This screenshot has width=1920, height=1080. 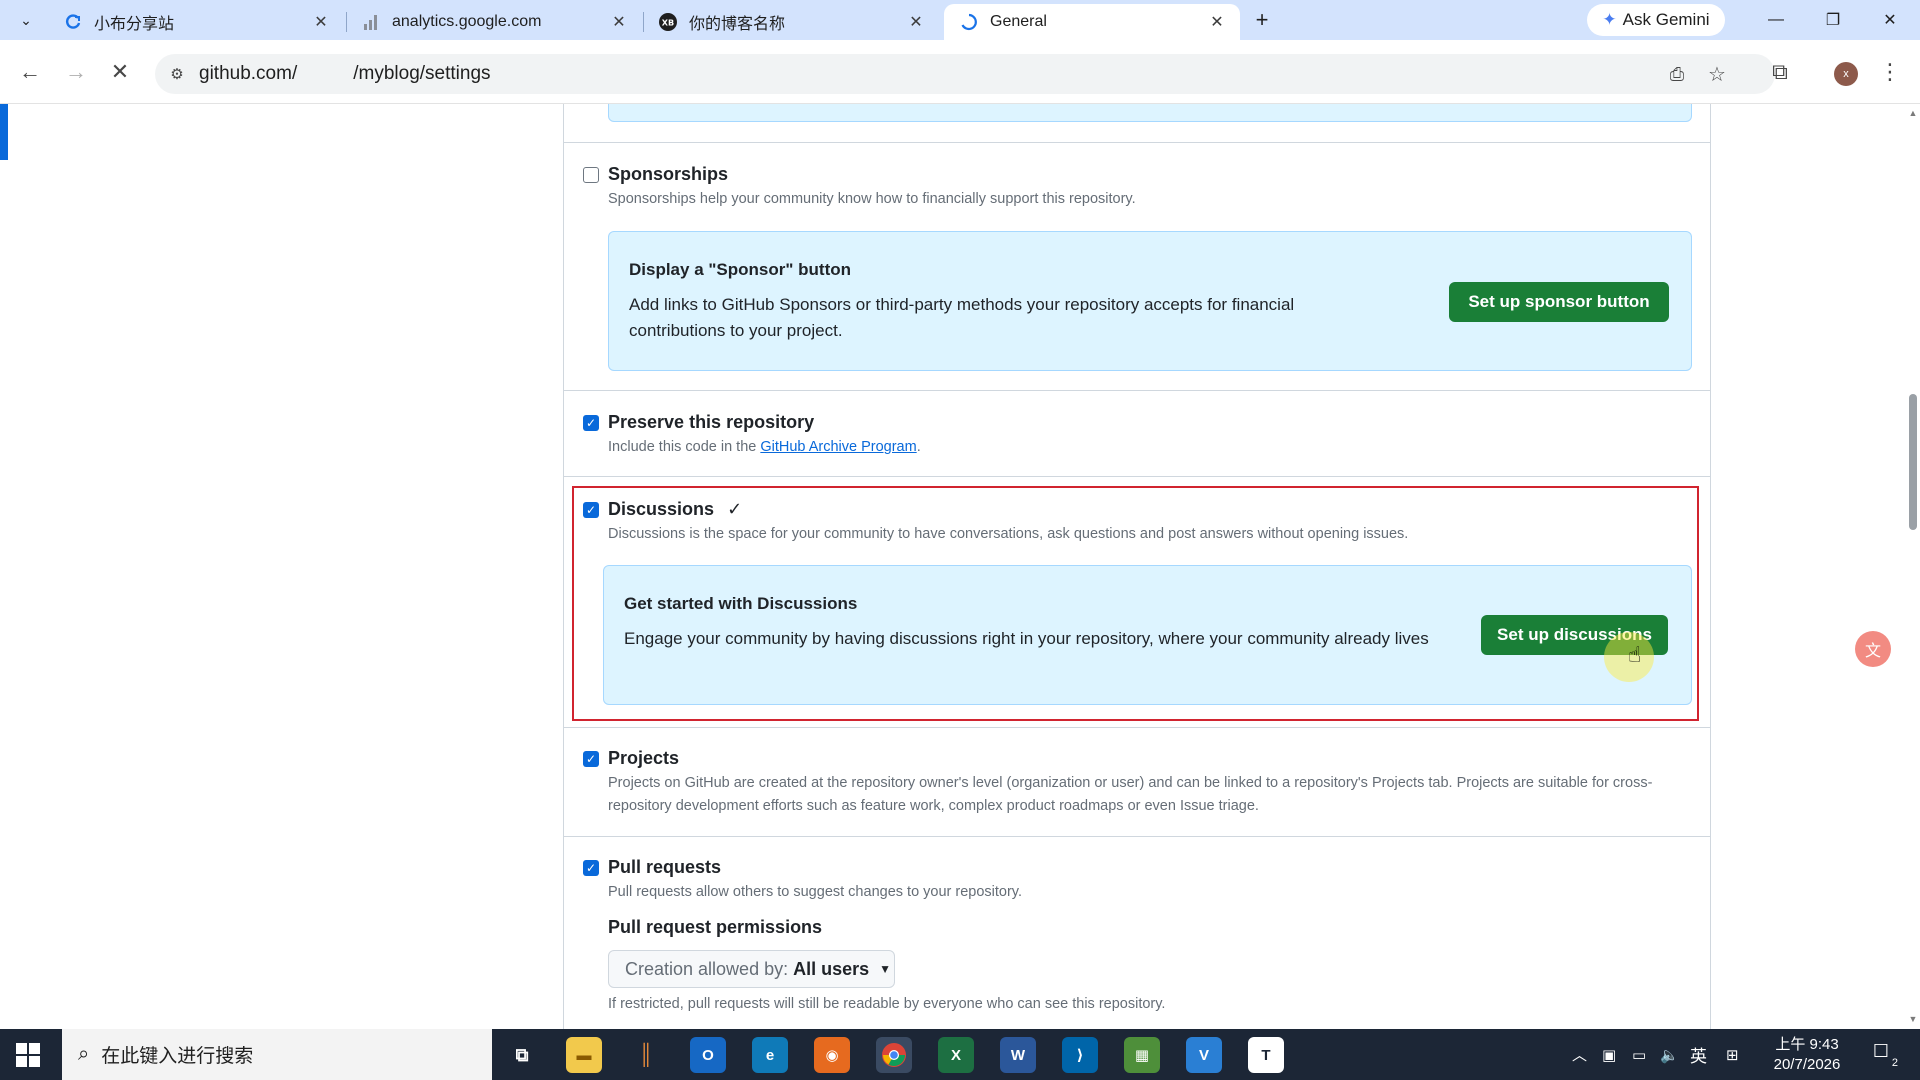 What do you see at coordinates (4, 132) in the screenshot?
I see `sidebar-active-indicator` at bounding box center [4, 132].